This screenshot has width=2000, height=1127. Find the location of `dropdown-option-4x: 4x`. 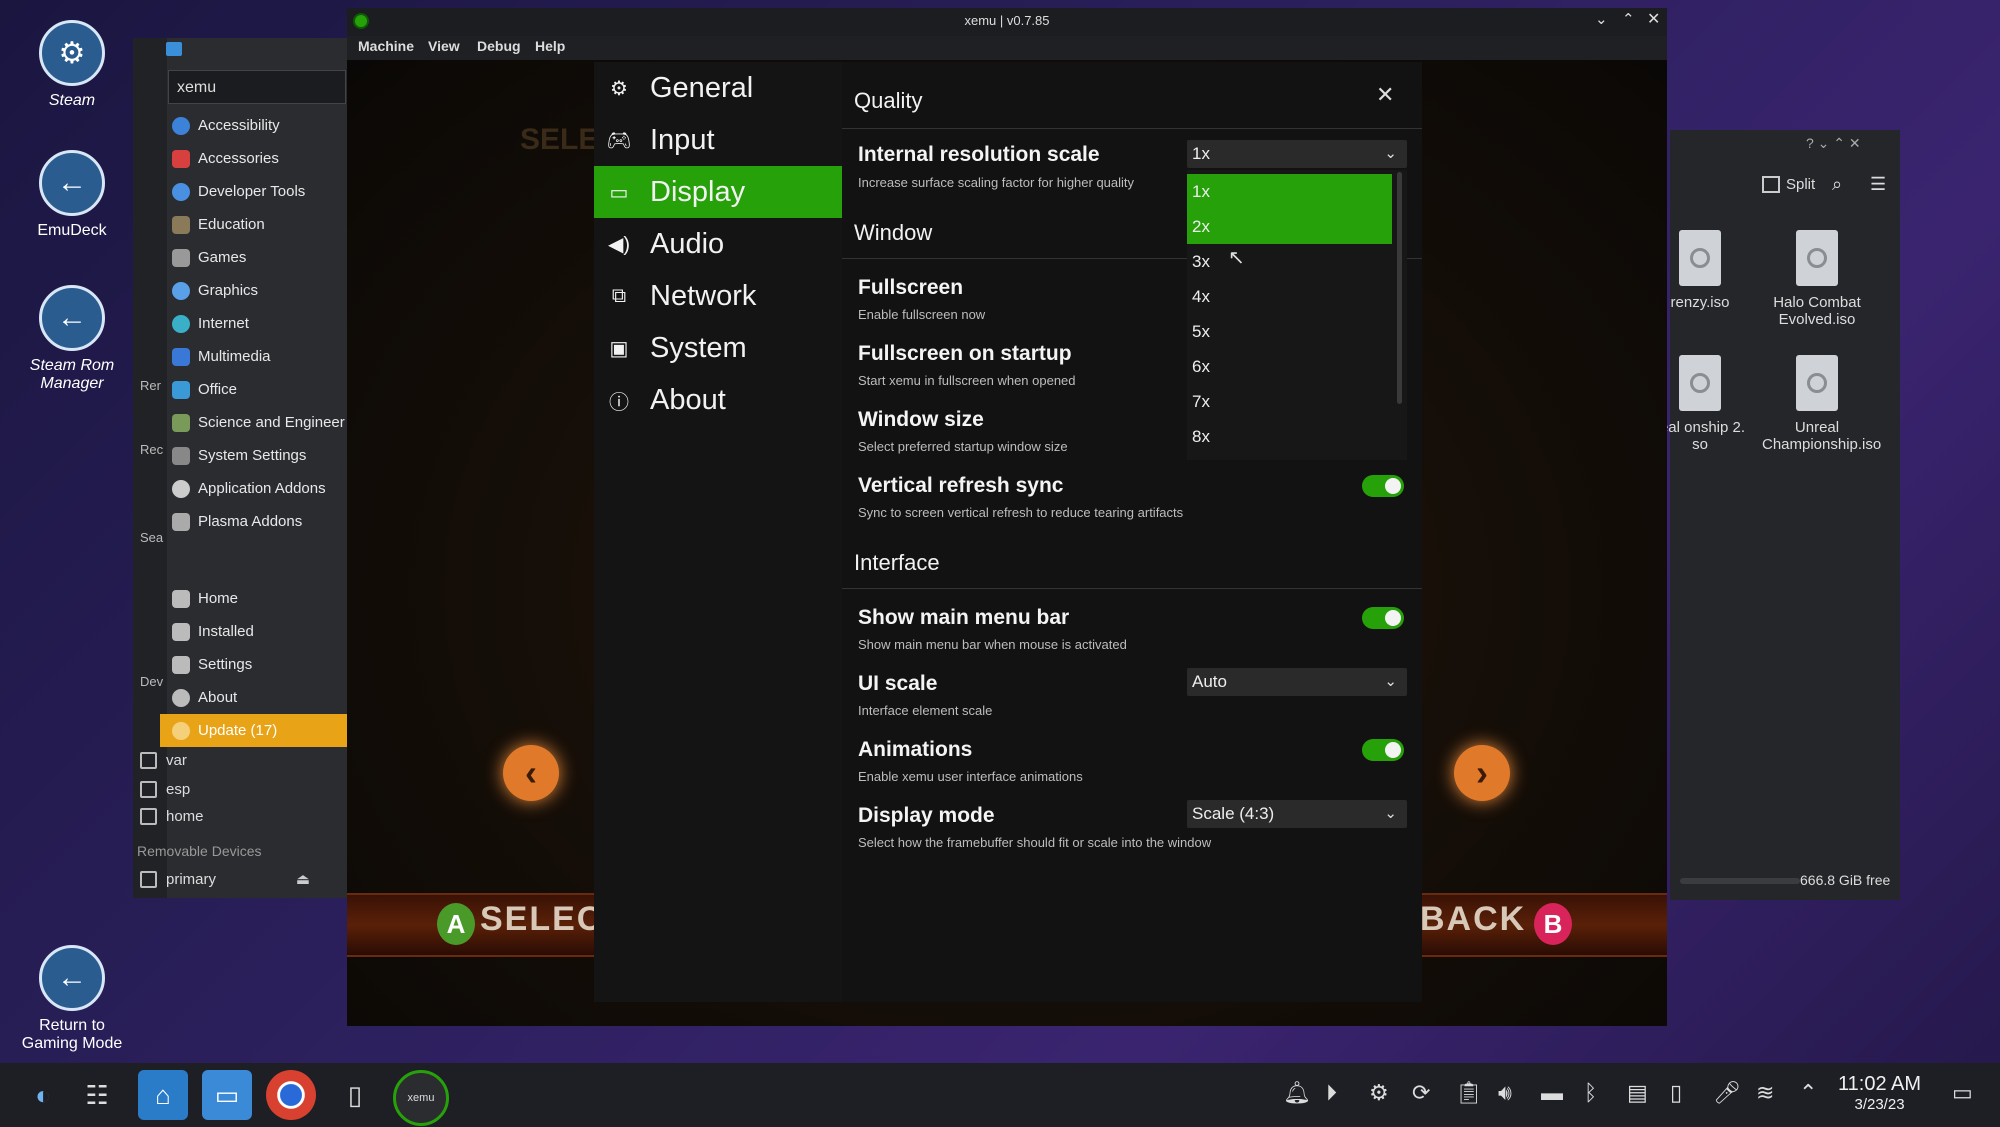

dropdown-option-4x: 4x is located at coordinates (1289, 296).